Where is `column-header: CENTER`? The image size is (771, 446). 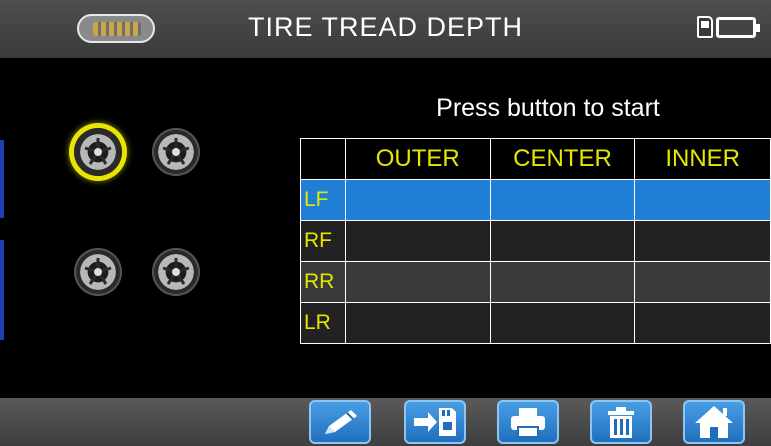
column-header: CENTER is located at coordinates (562, 159).